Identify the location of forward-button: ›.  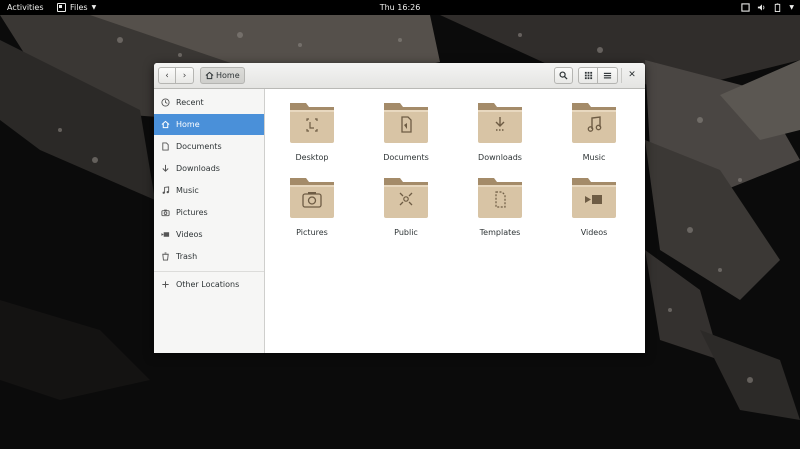
(185, 75).